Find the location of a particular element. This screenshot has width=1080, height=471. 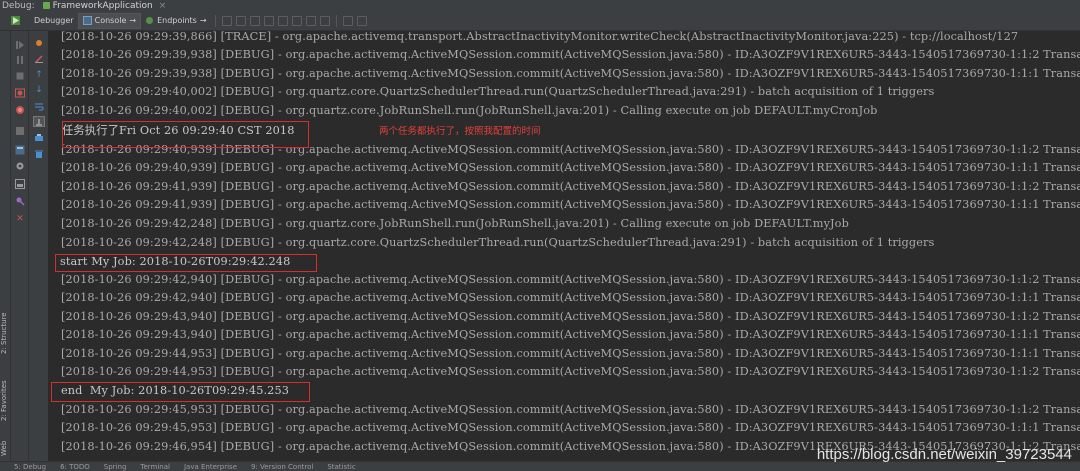

resume-icon is located at coordinates (20, 44).